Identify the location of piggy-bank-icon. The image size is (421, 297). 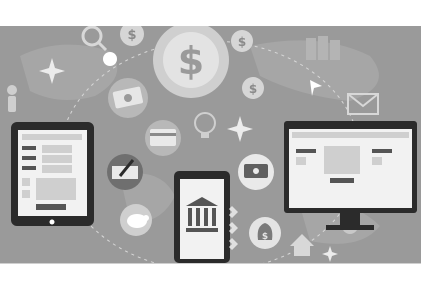
(136, 220).